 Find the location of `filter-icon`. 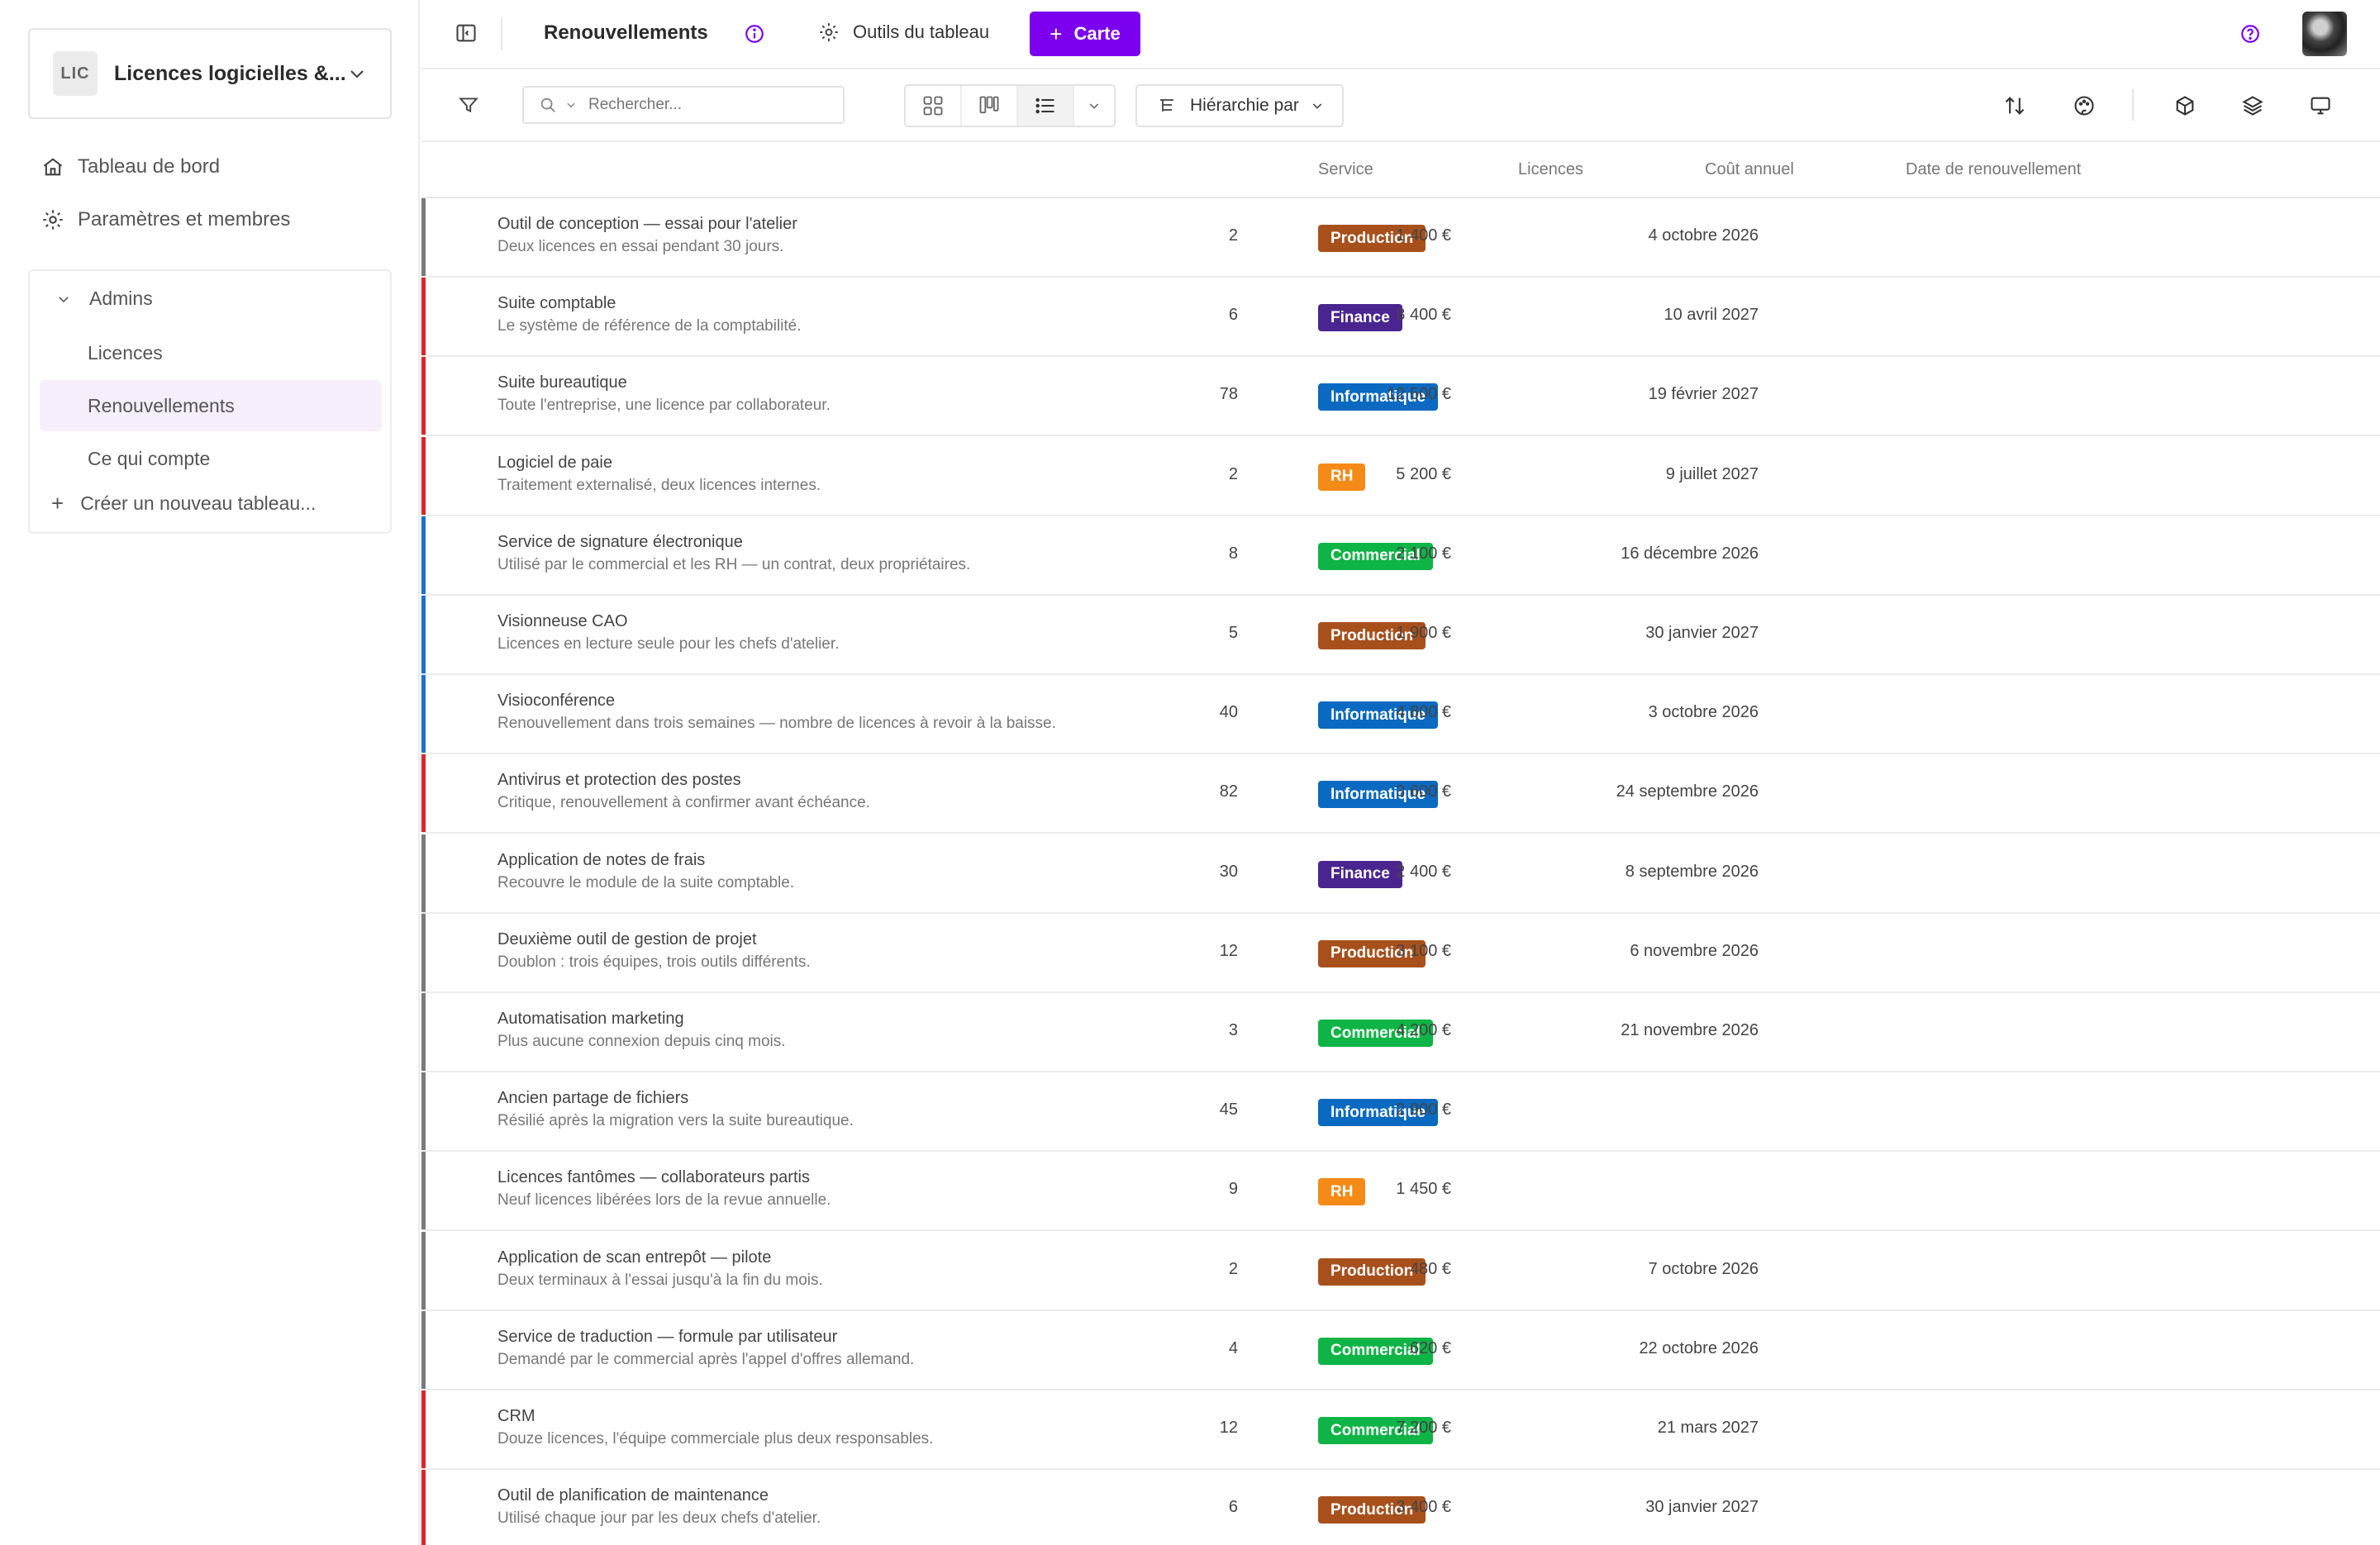

filter-icon is located at coordinates (468, 105).